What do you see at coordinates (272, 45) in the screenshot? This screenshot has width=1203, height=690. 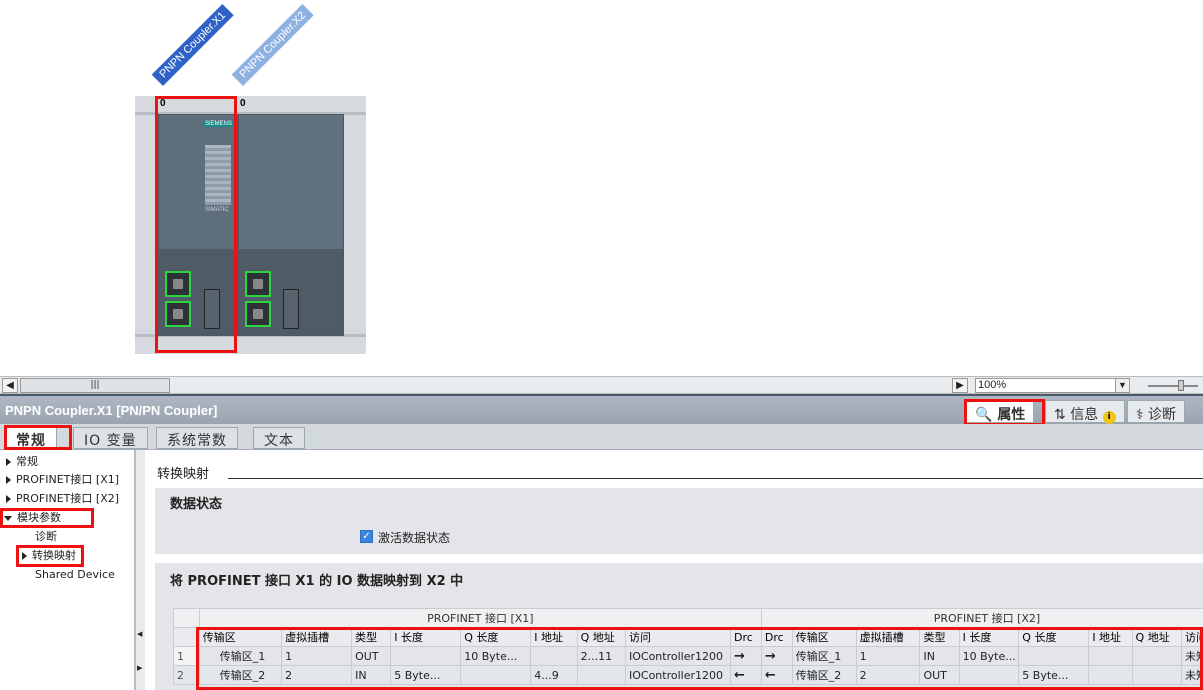 I see `device-tag-x2: PNPN Coupler.X2` at bounding box center [272, 45].